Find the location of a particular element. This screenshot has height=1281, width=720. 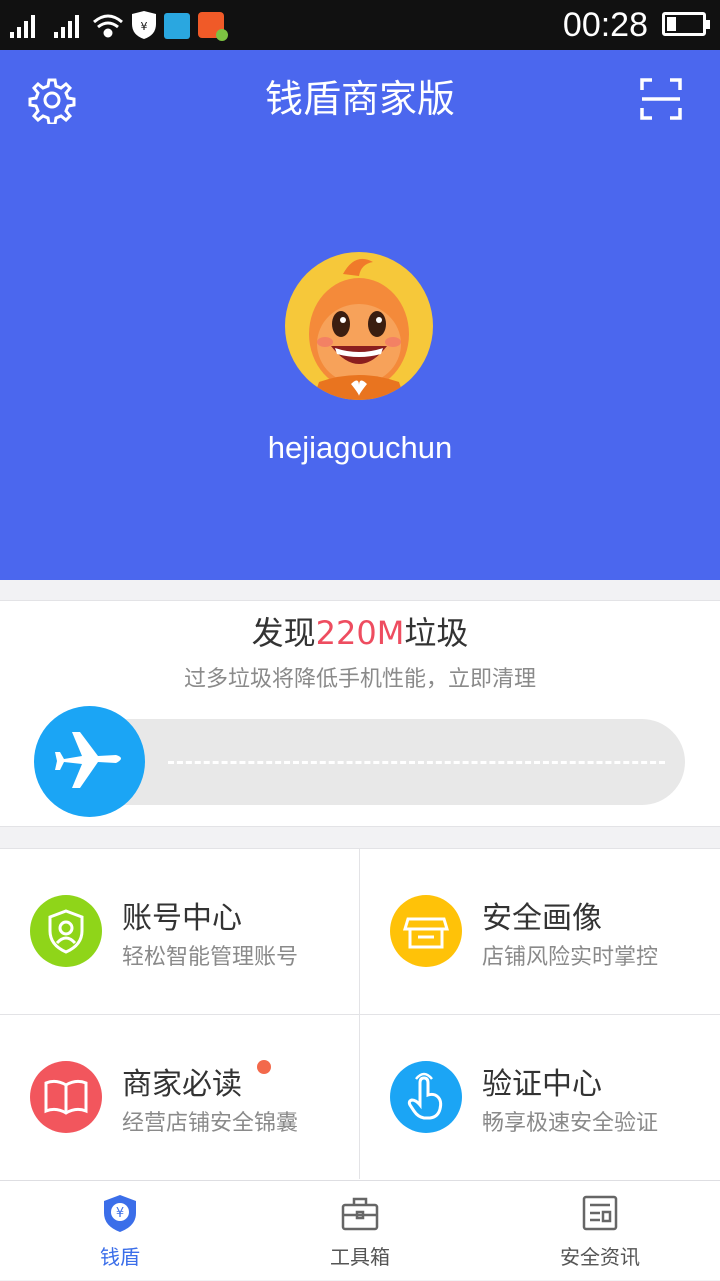

page-title: 钱盾商家版 is located at coordinates (359, 99).